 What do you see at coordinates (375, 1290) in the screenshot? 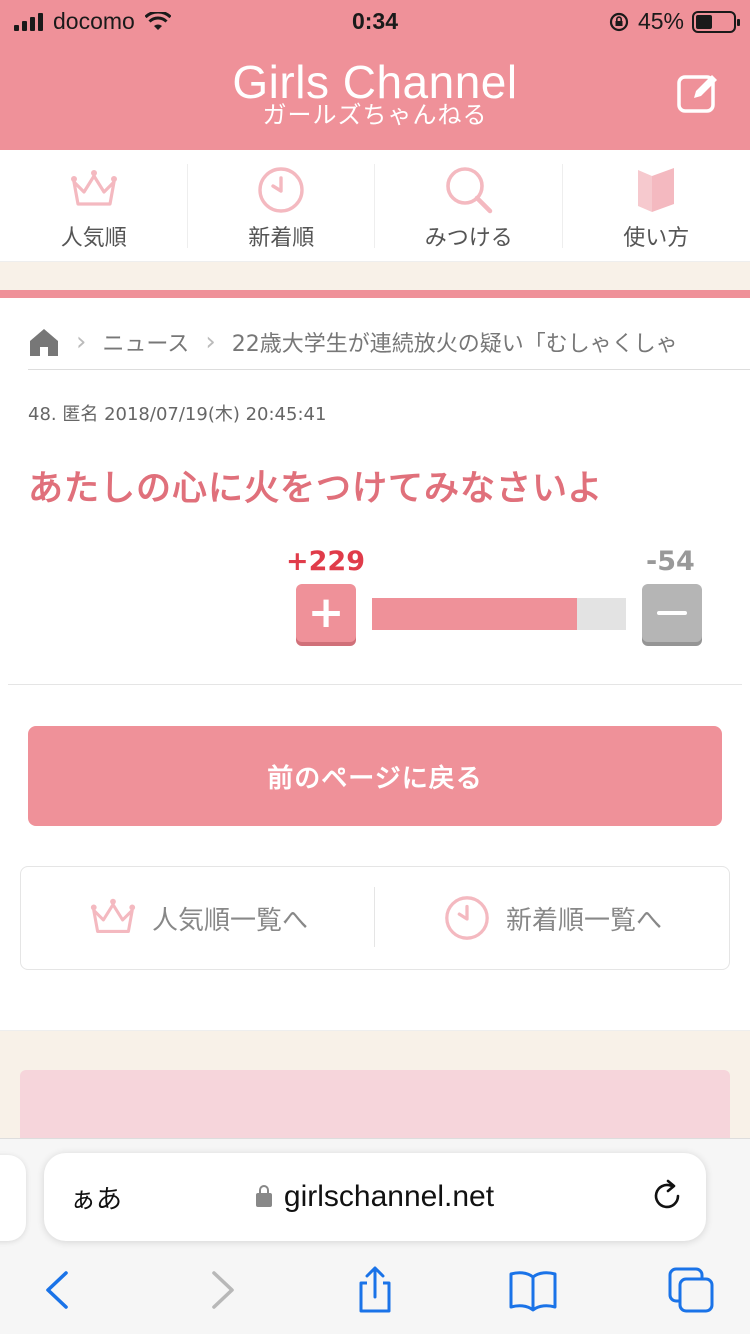
I see `share-icon` at bounding box center [375, 1290].